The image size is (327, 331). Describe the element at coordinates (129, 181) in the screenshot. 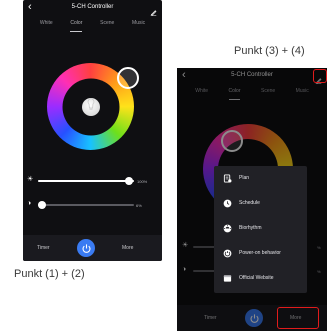

I see `brightness-thumb` at that location.